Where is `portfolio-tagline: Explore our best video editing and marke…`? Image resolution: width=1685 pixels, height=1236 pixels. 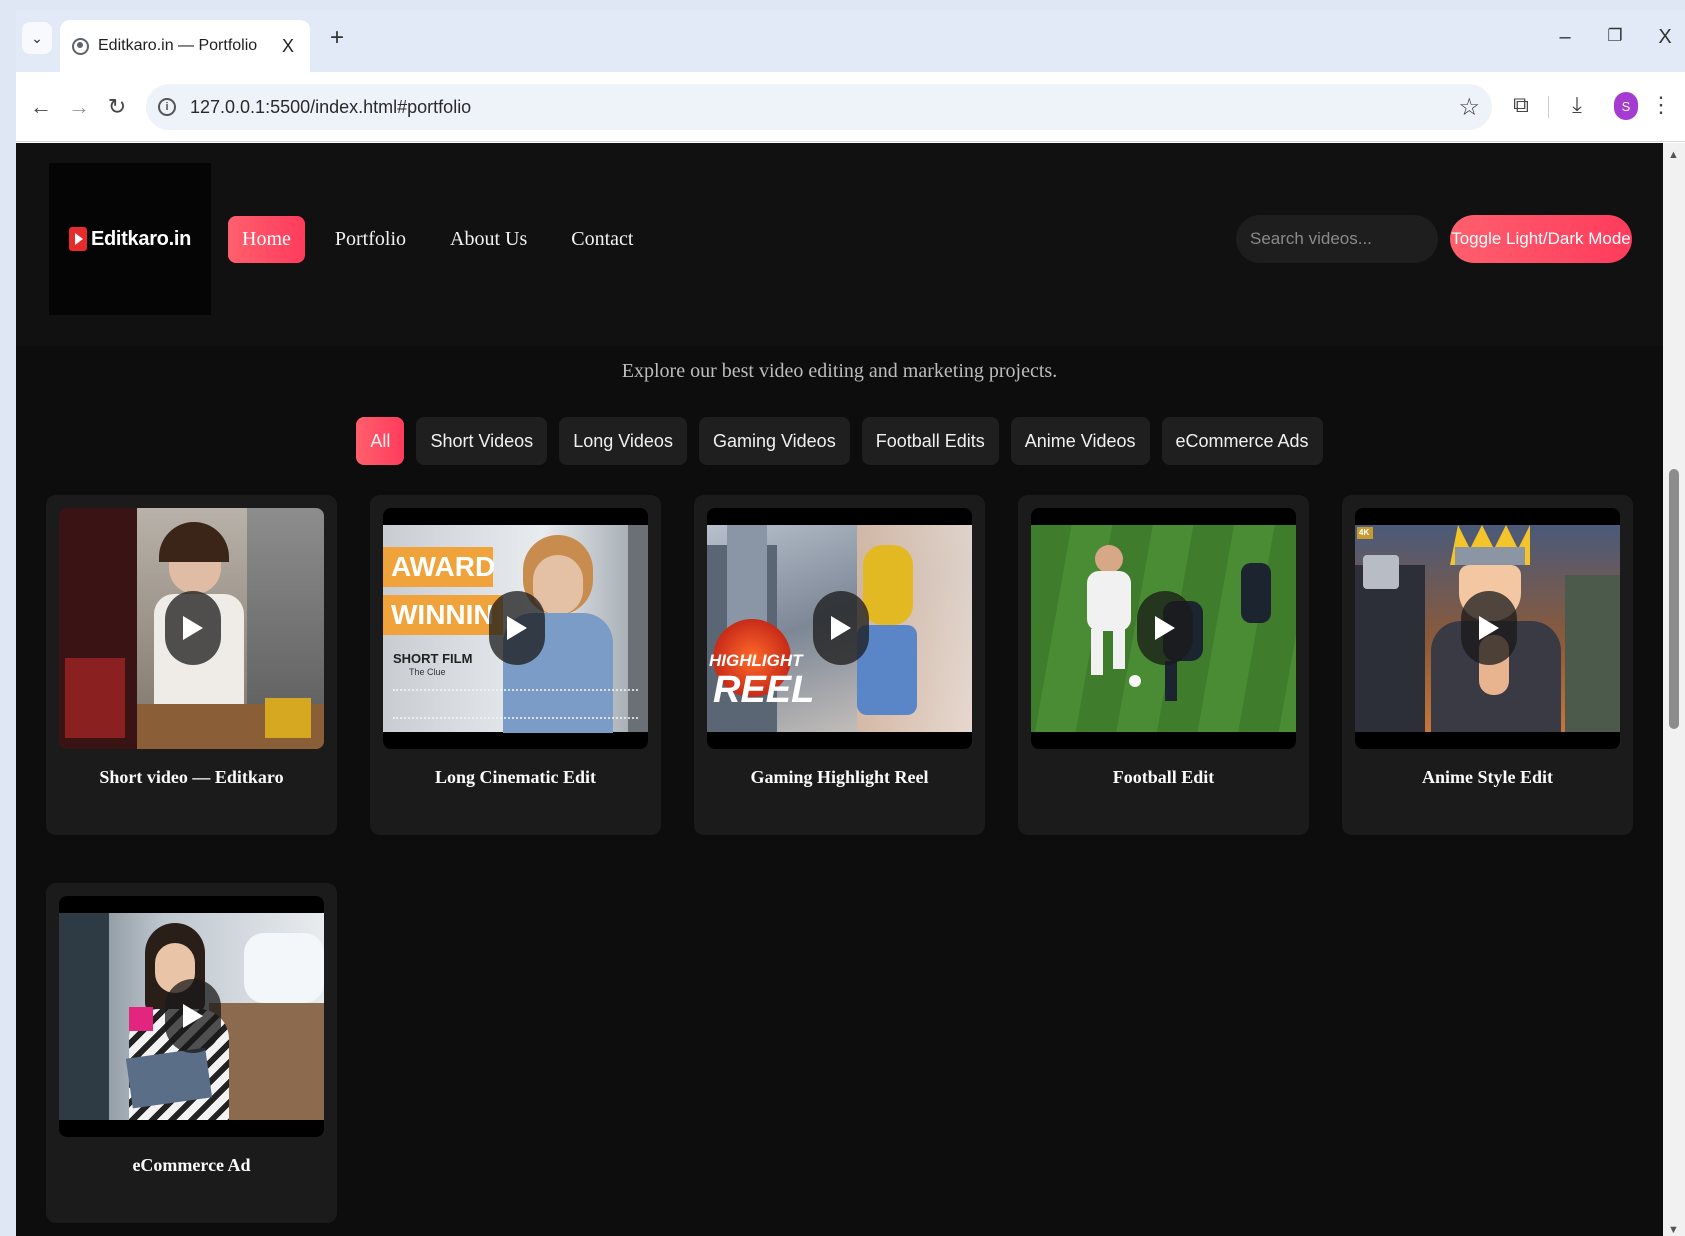 portfolio-tagline: Explore our best video editing and marke… is located at coordinates (839, 371).